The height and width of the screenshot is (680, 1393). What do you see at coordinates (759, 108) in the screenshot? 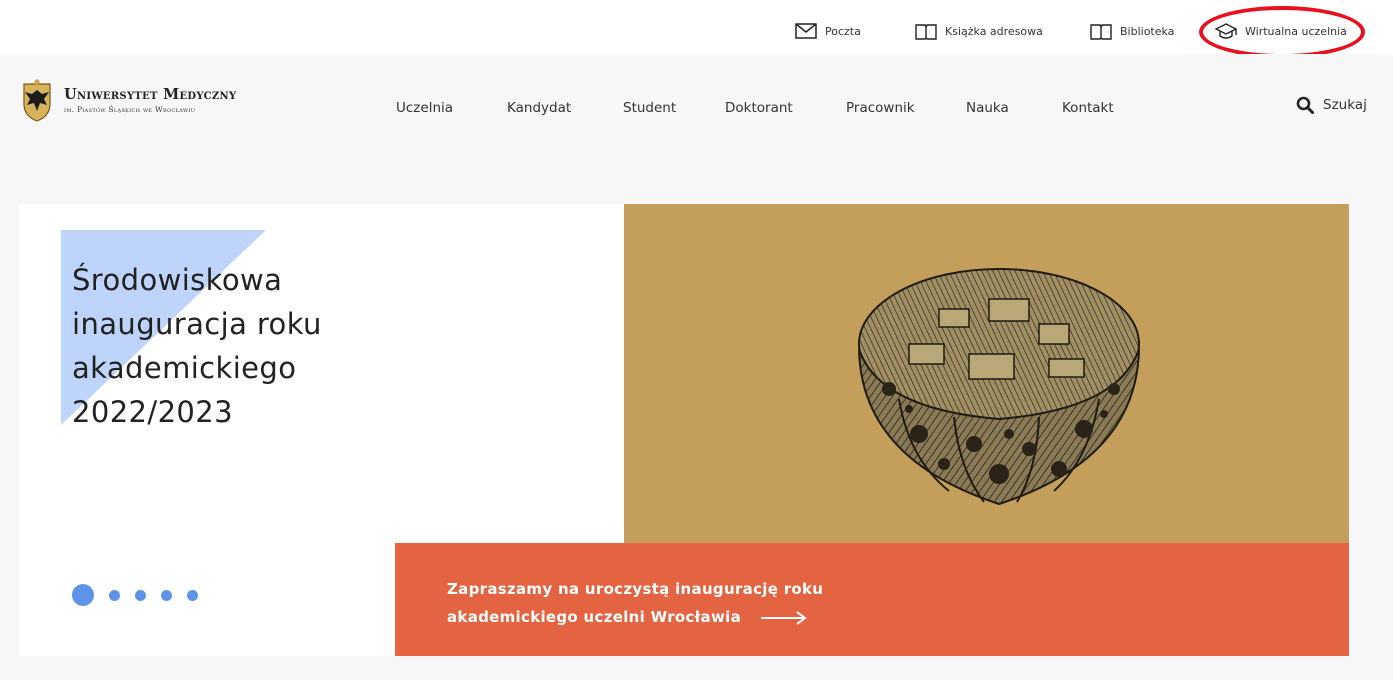
I see `nav-item-doktorant: Doktorant` at bounding box center [759, 108].